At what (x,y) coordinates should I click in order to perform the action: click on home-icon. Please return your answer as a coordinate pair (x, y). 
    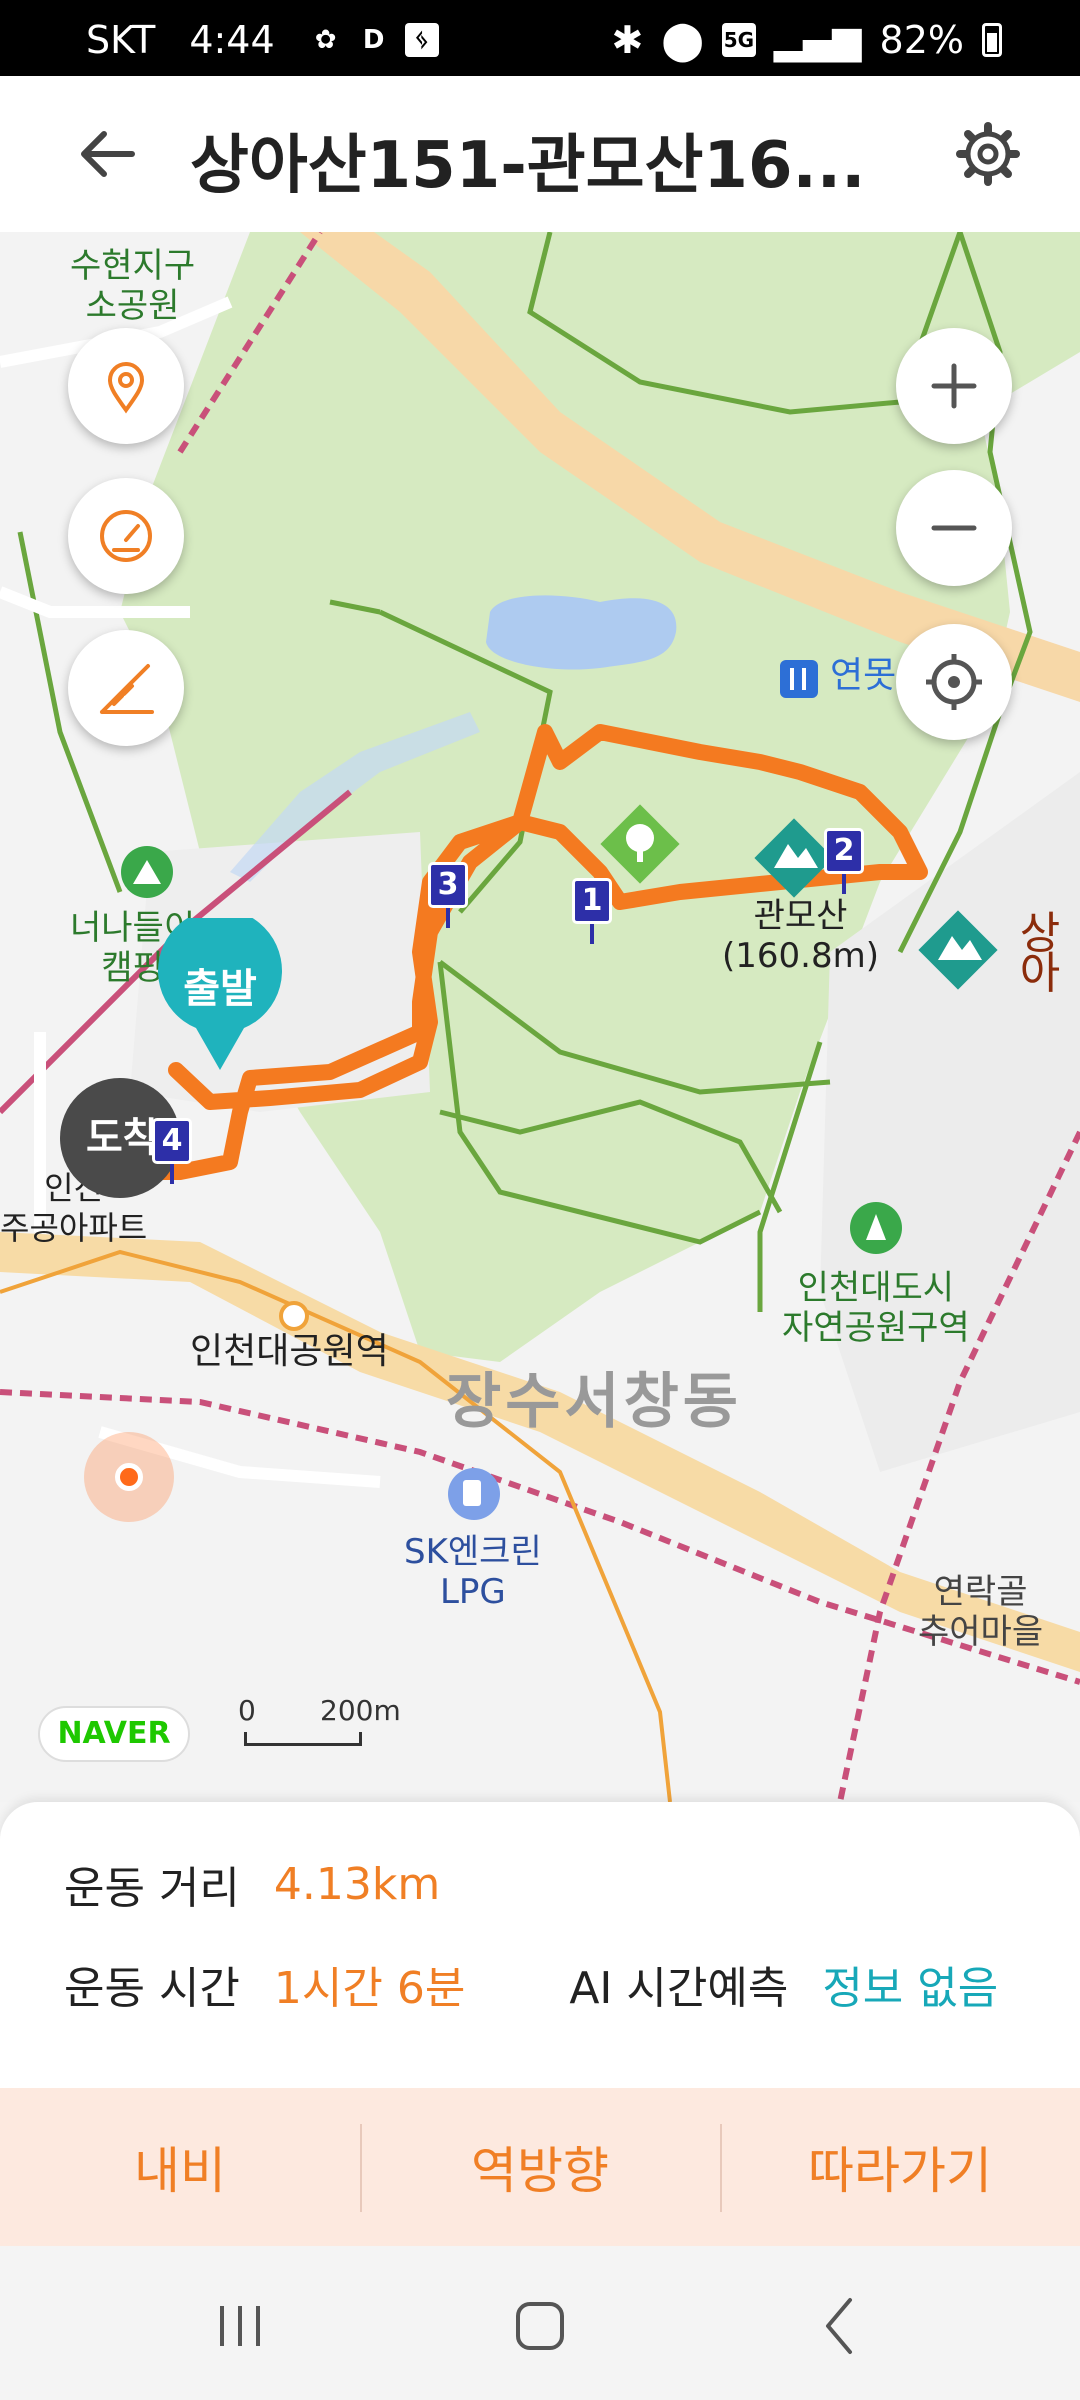
    Looking at the image, I should click on (540, 2326).